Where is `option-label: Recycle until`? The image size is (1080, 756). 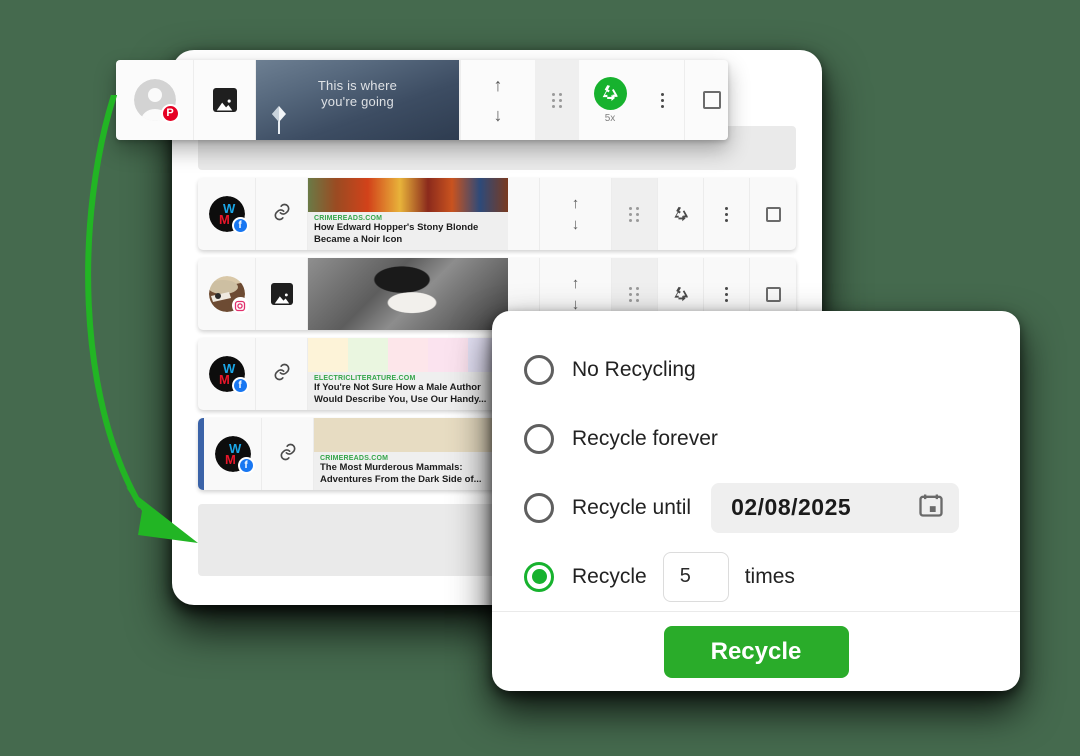
option-label: Recycle until is located at coordinates (632, 507).